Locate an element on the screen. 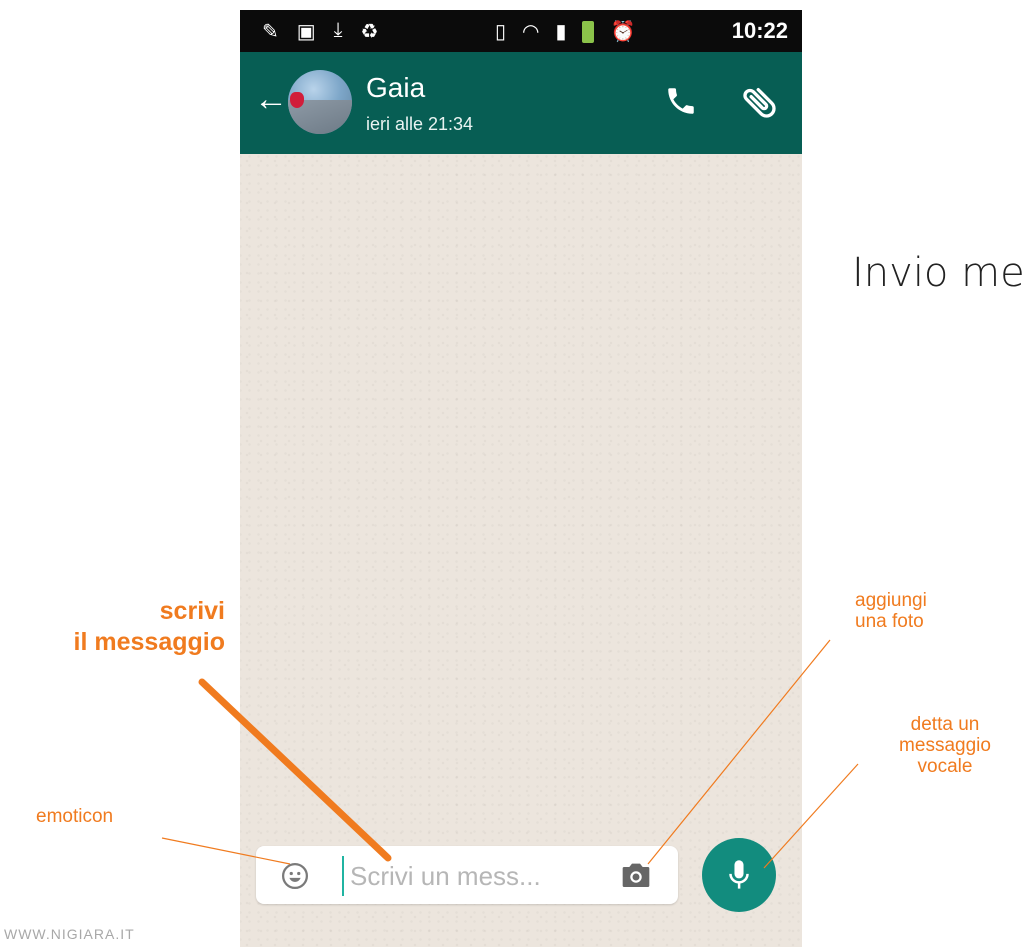  arrow-emoticon is located at coordinates (226, 851).